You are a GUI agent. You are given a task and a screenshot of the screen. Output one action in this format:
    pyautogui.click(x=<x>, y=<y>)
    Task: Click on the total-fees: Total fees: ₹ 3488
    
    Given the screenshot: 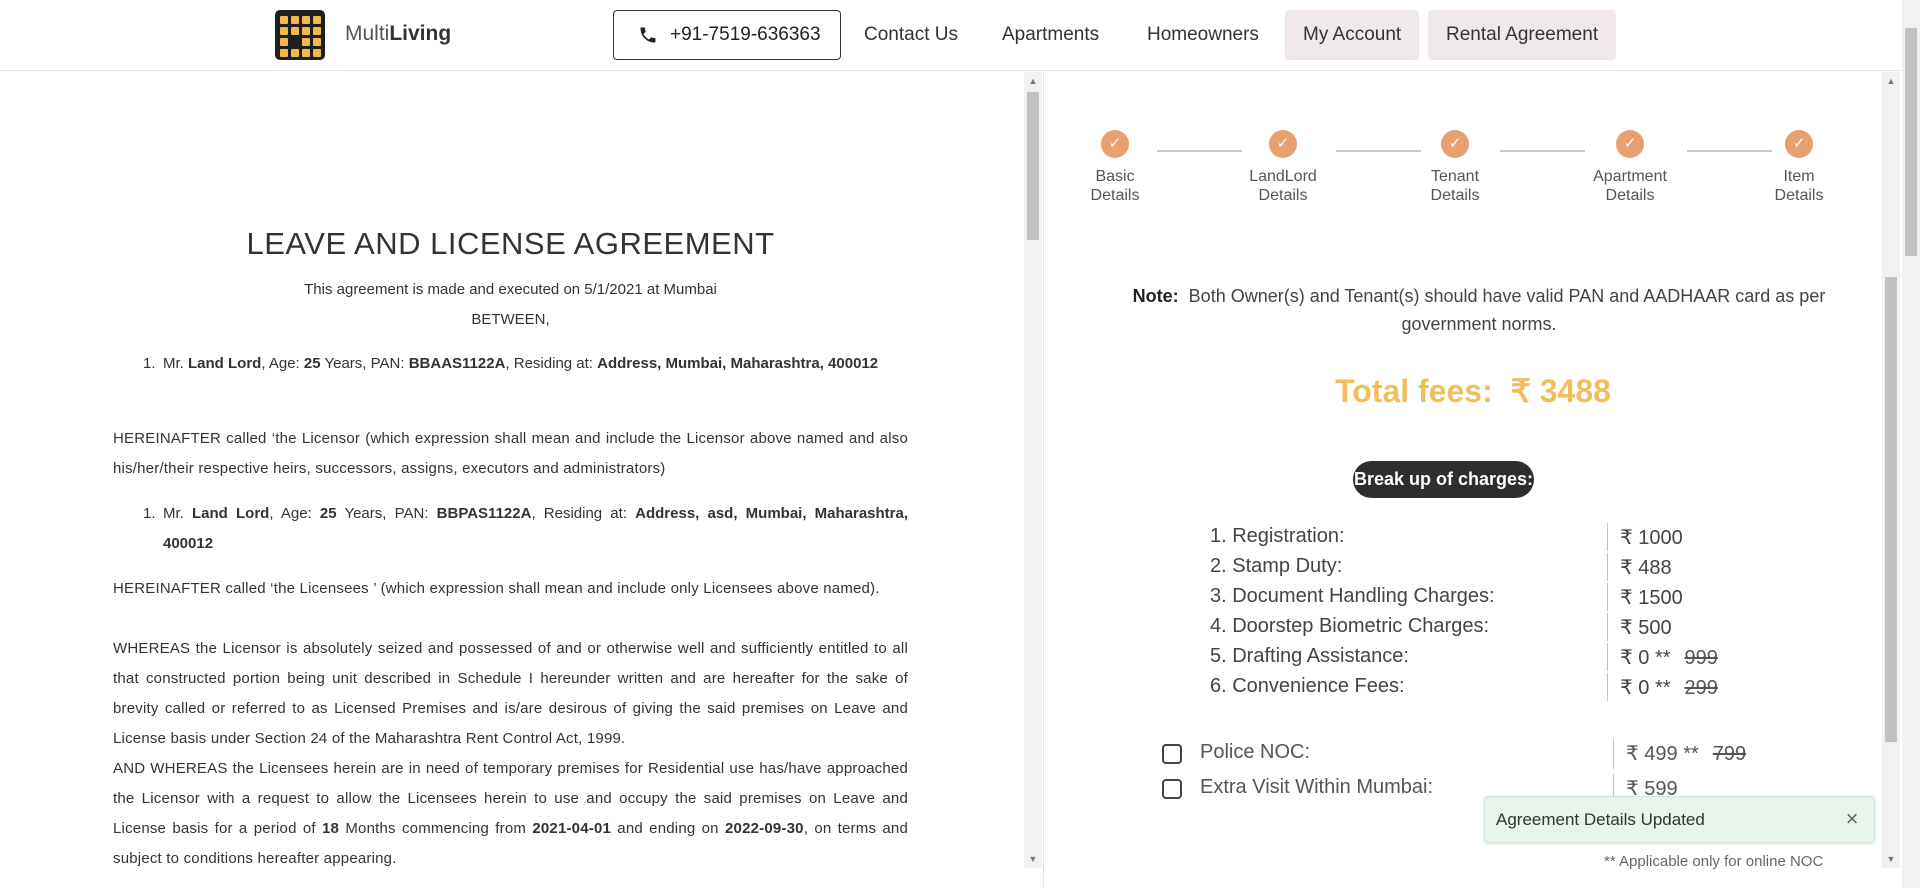 What is the action you would take?
    pyautogui.click(x=1473, y=391)
    